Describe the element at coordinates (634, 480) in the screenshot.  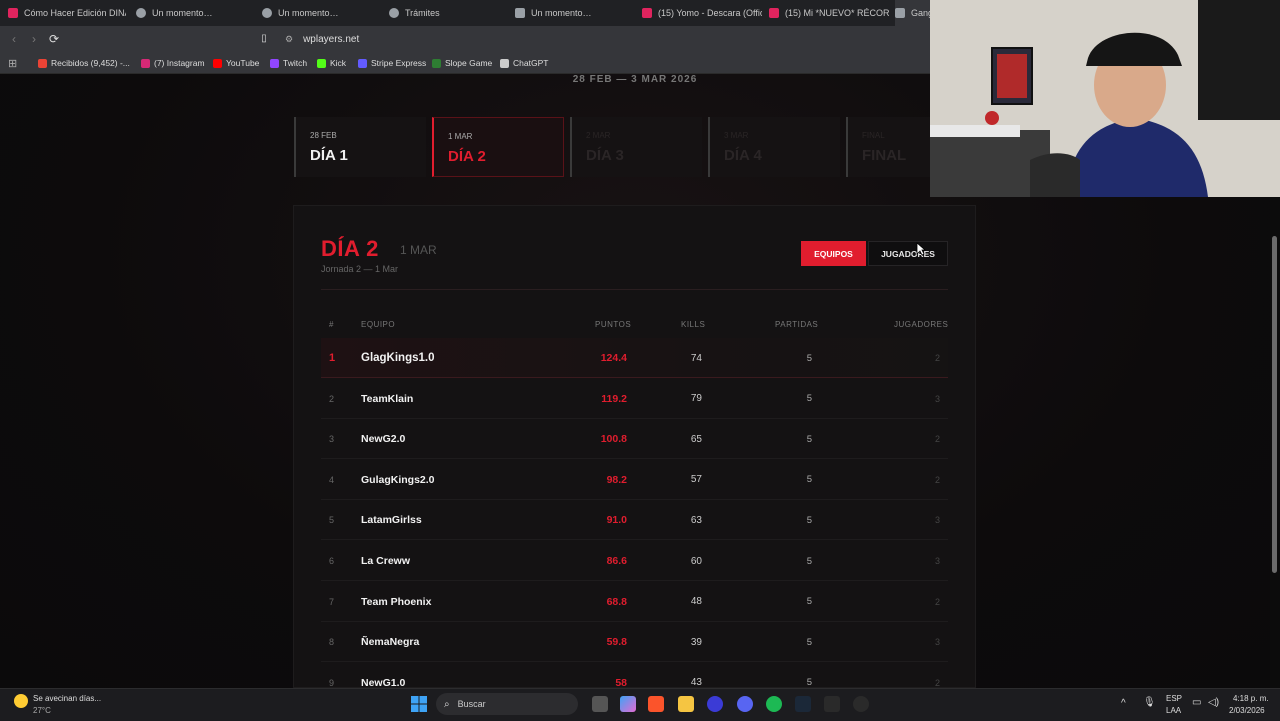
I see `table-row: 4 GulagKings2.0 98.2 57 5 2` at that location.